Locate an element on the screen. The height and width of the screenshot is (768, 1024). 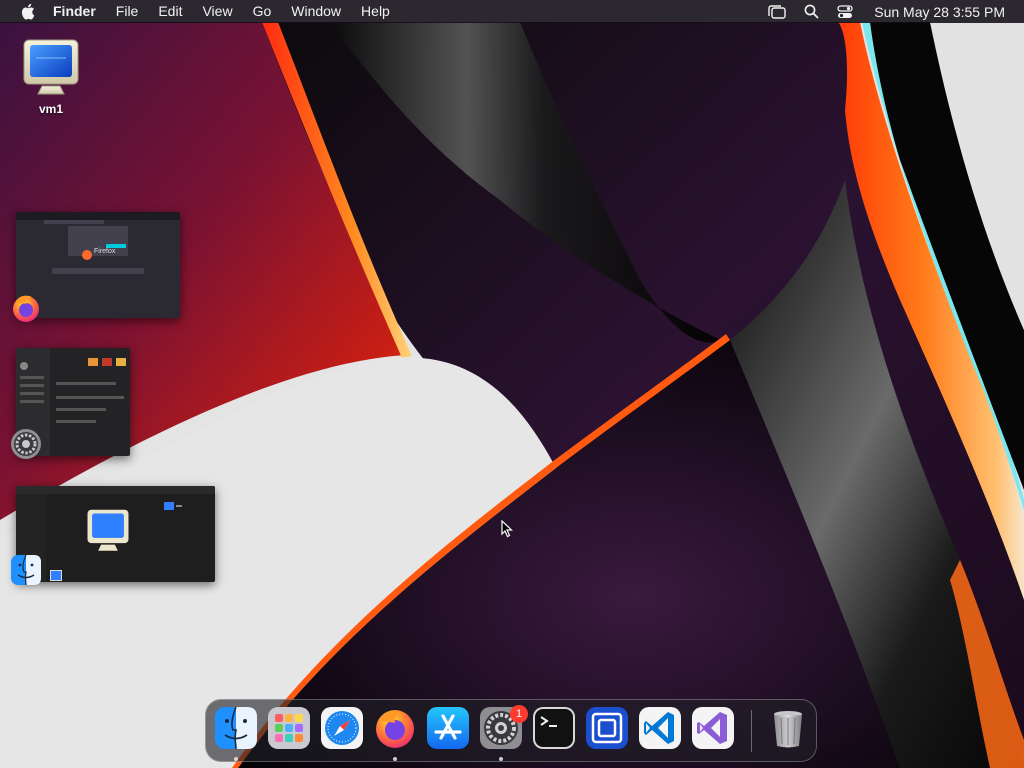
menu-window: Window is located at coordinates (316, 11).